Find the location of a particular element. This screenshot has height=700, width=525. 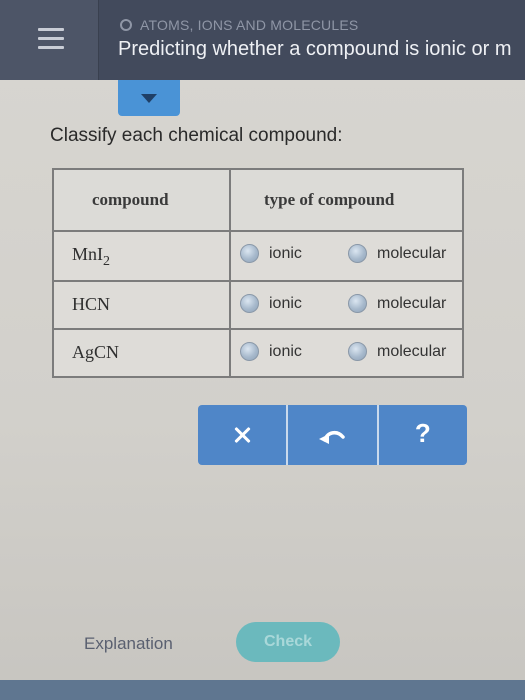

expand-toggle-button is located at coordinates (149, 98).